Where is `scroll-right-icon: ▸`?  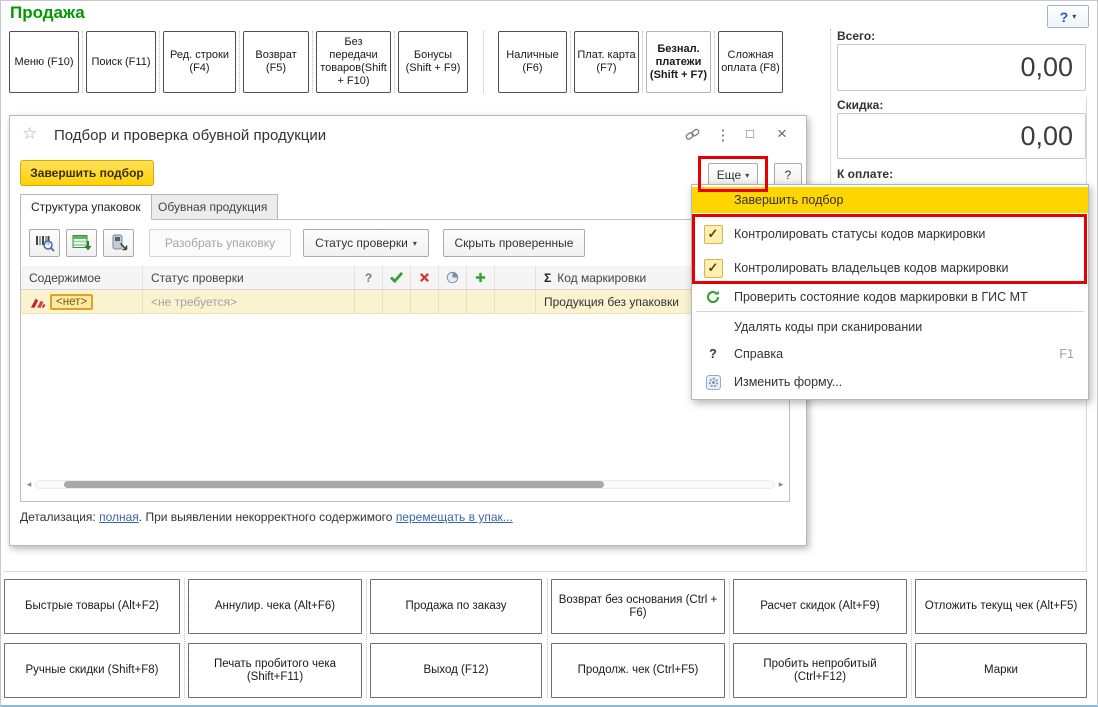 scroll-right-icon: ▸ is located at coordinates (781, 484).